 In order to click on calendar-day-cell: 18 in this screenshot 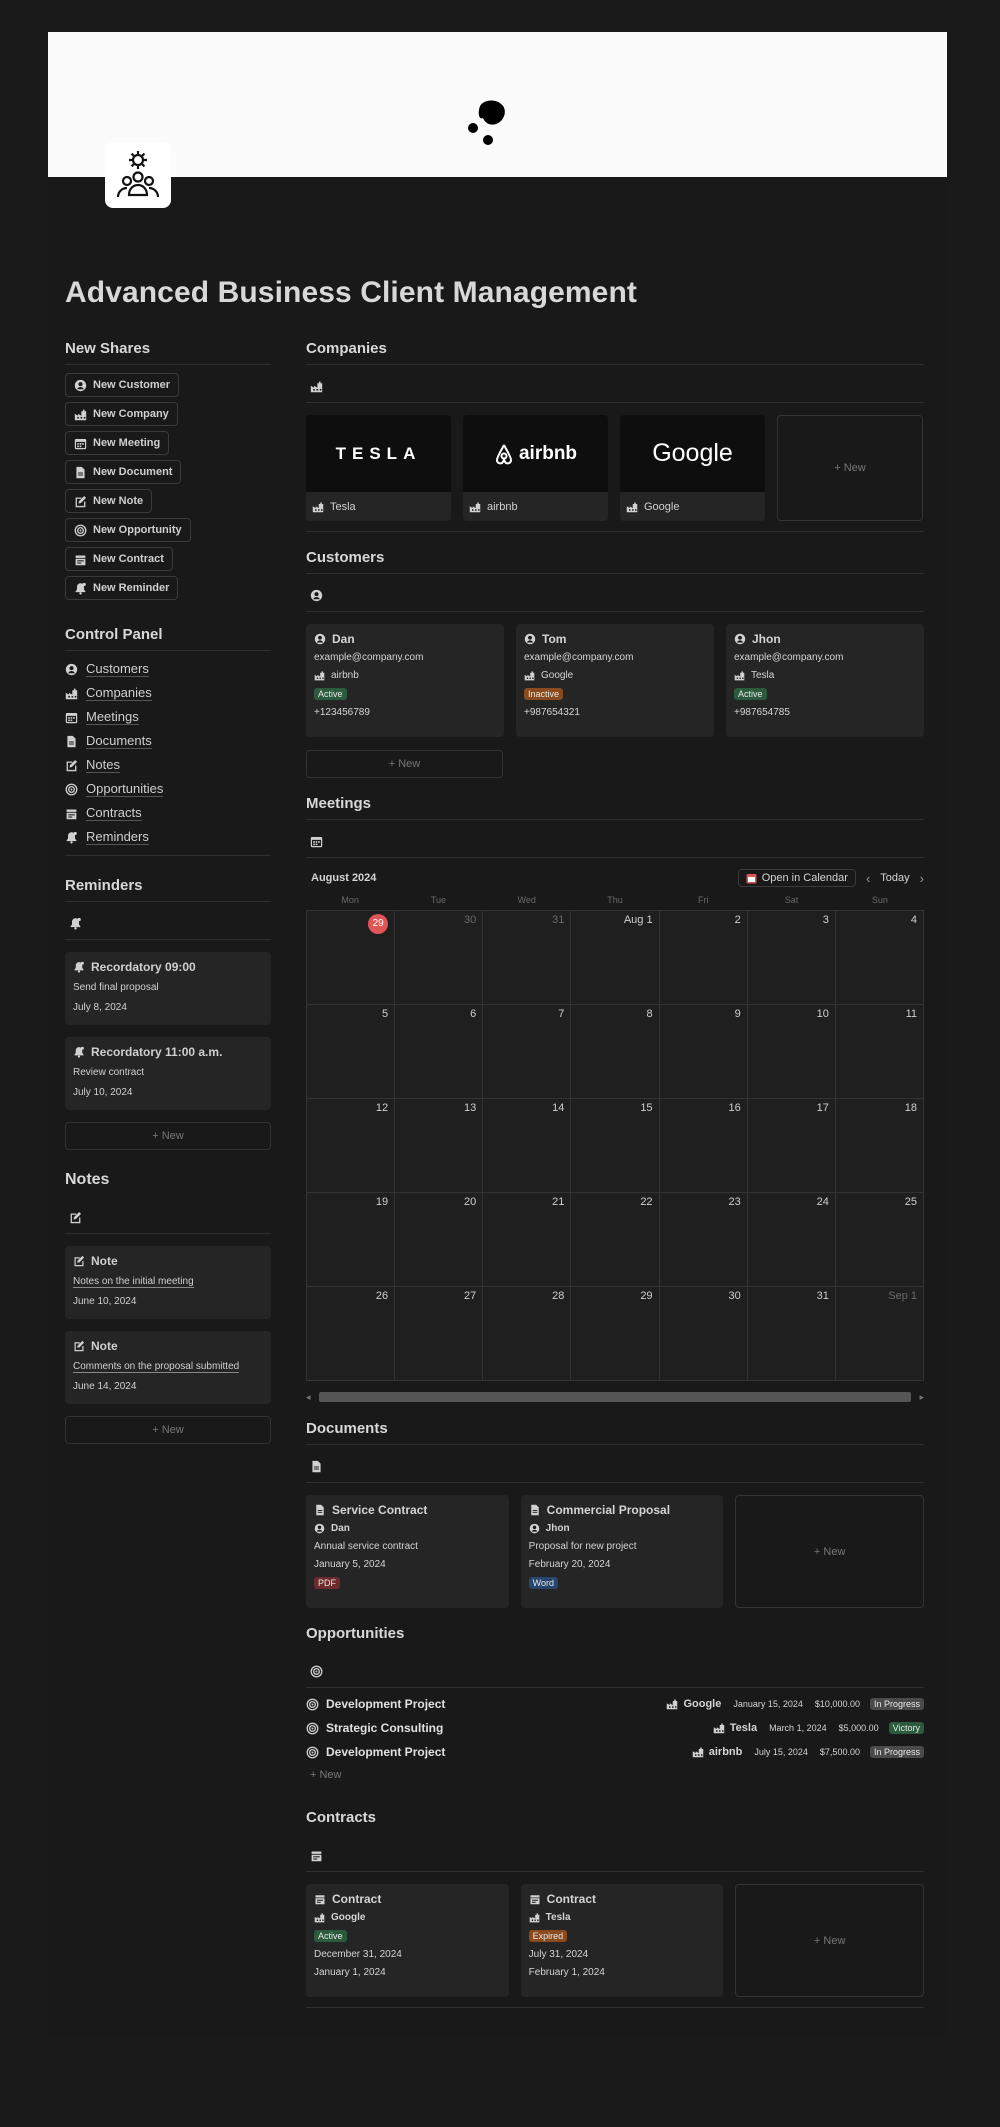, I will do `click(879, 1146)`.